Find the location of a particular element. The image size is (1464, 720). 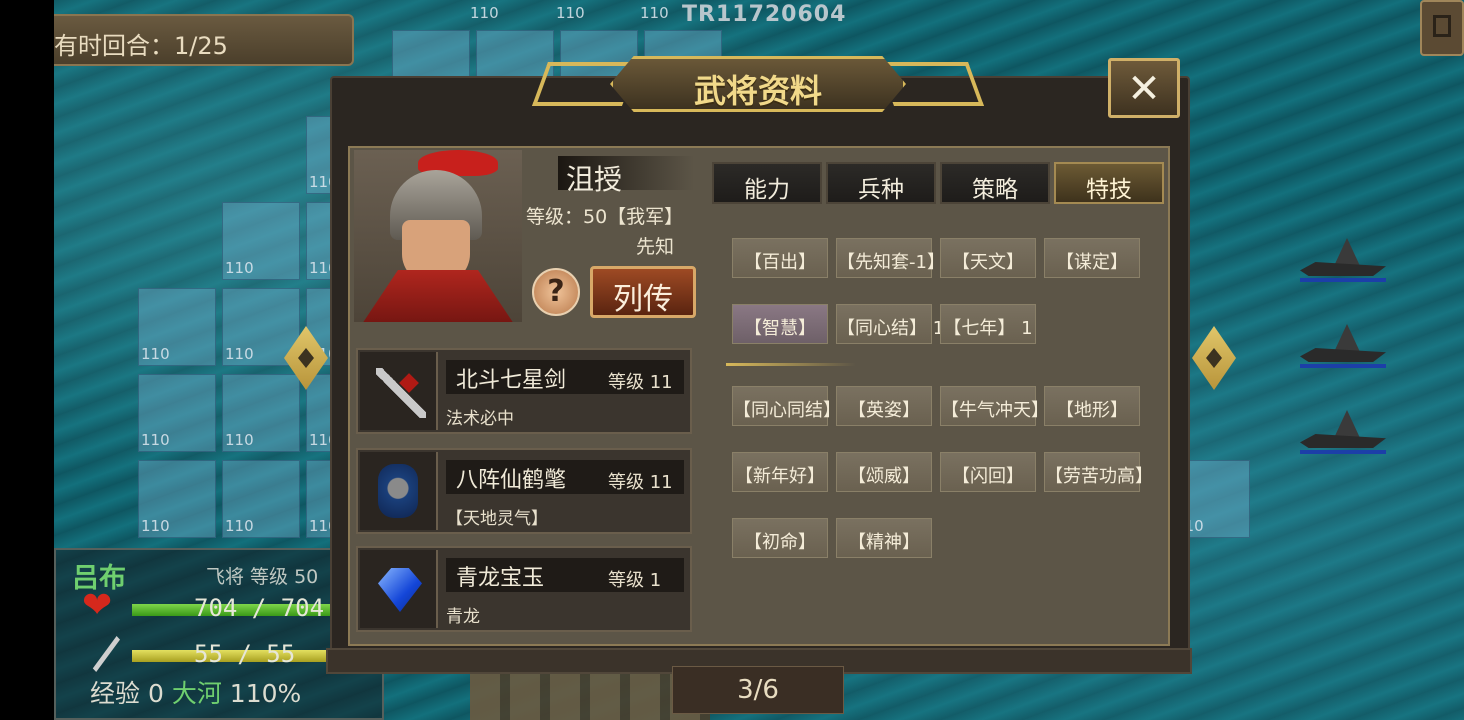

turn-text: 有时回合：1/25 is located at coordinates (141, 46).